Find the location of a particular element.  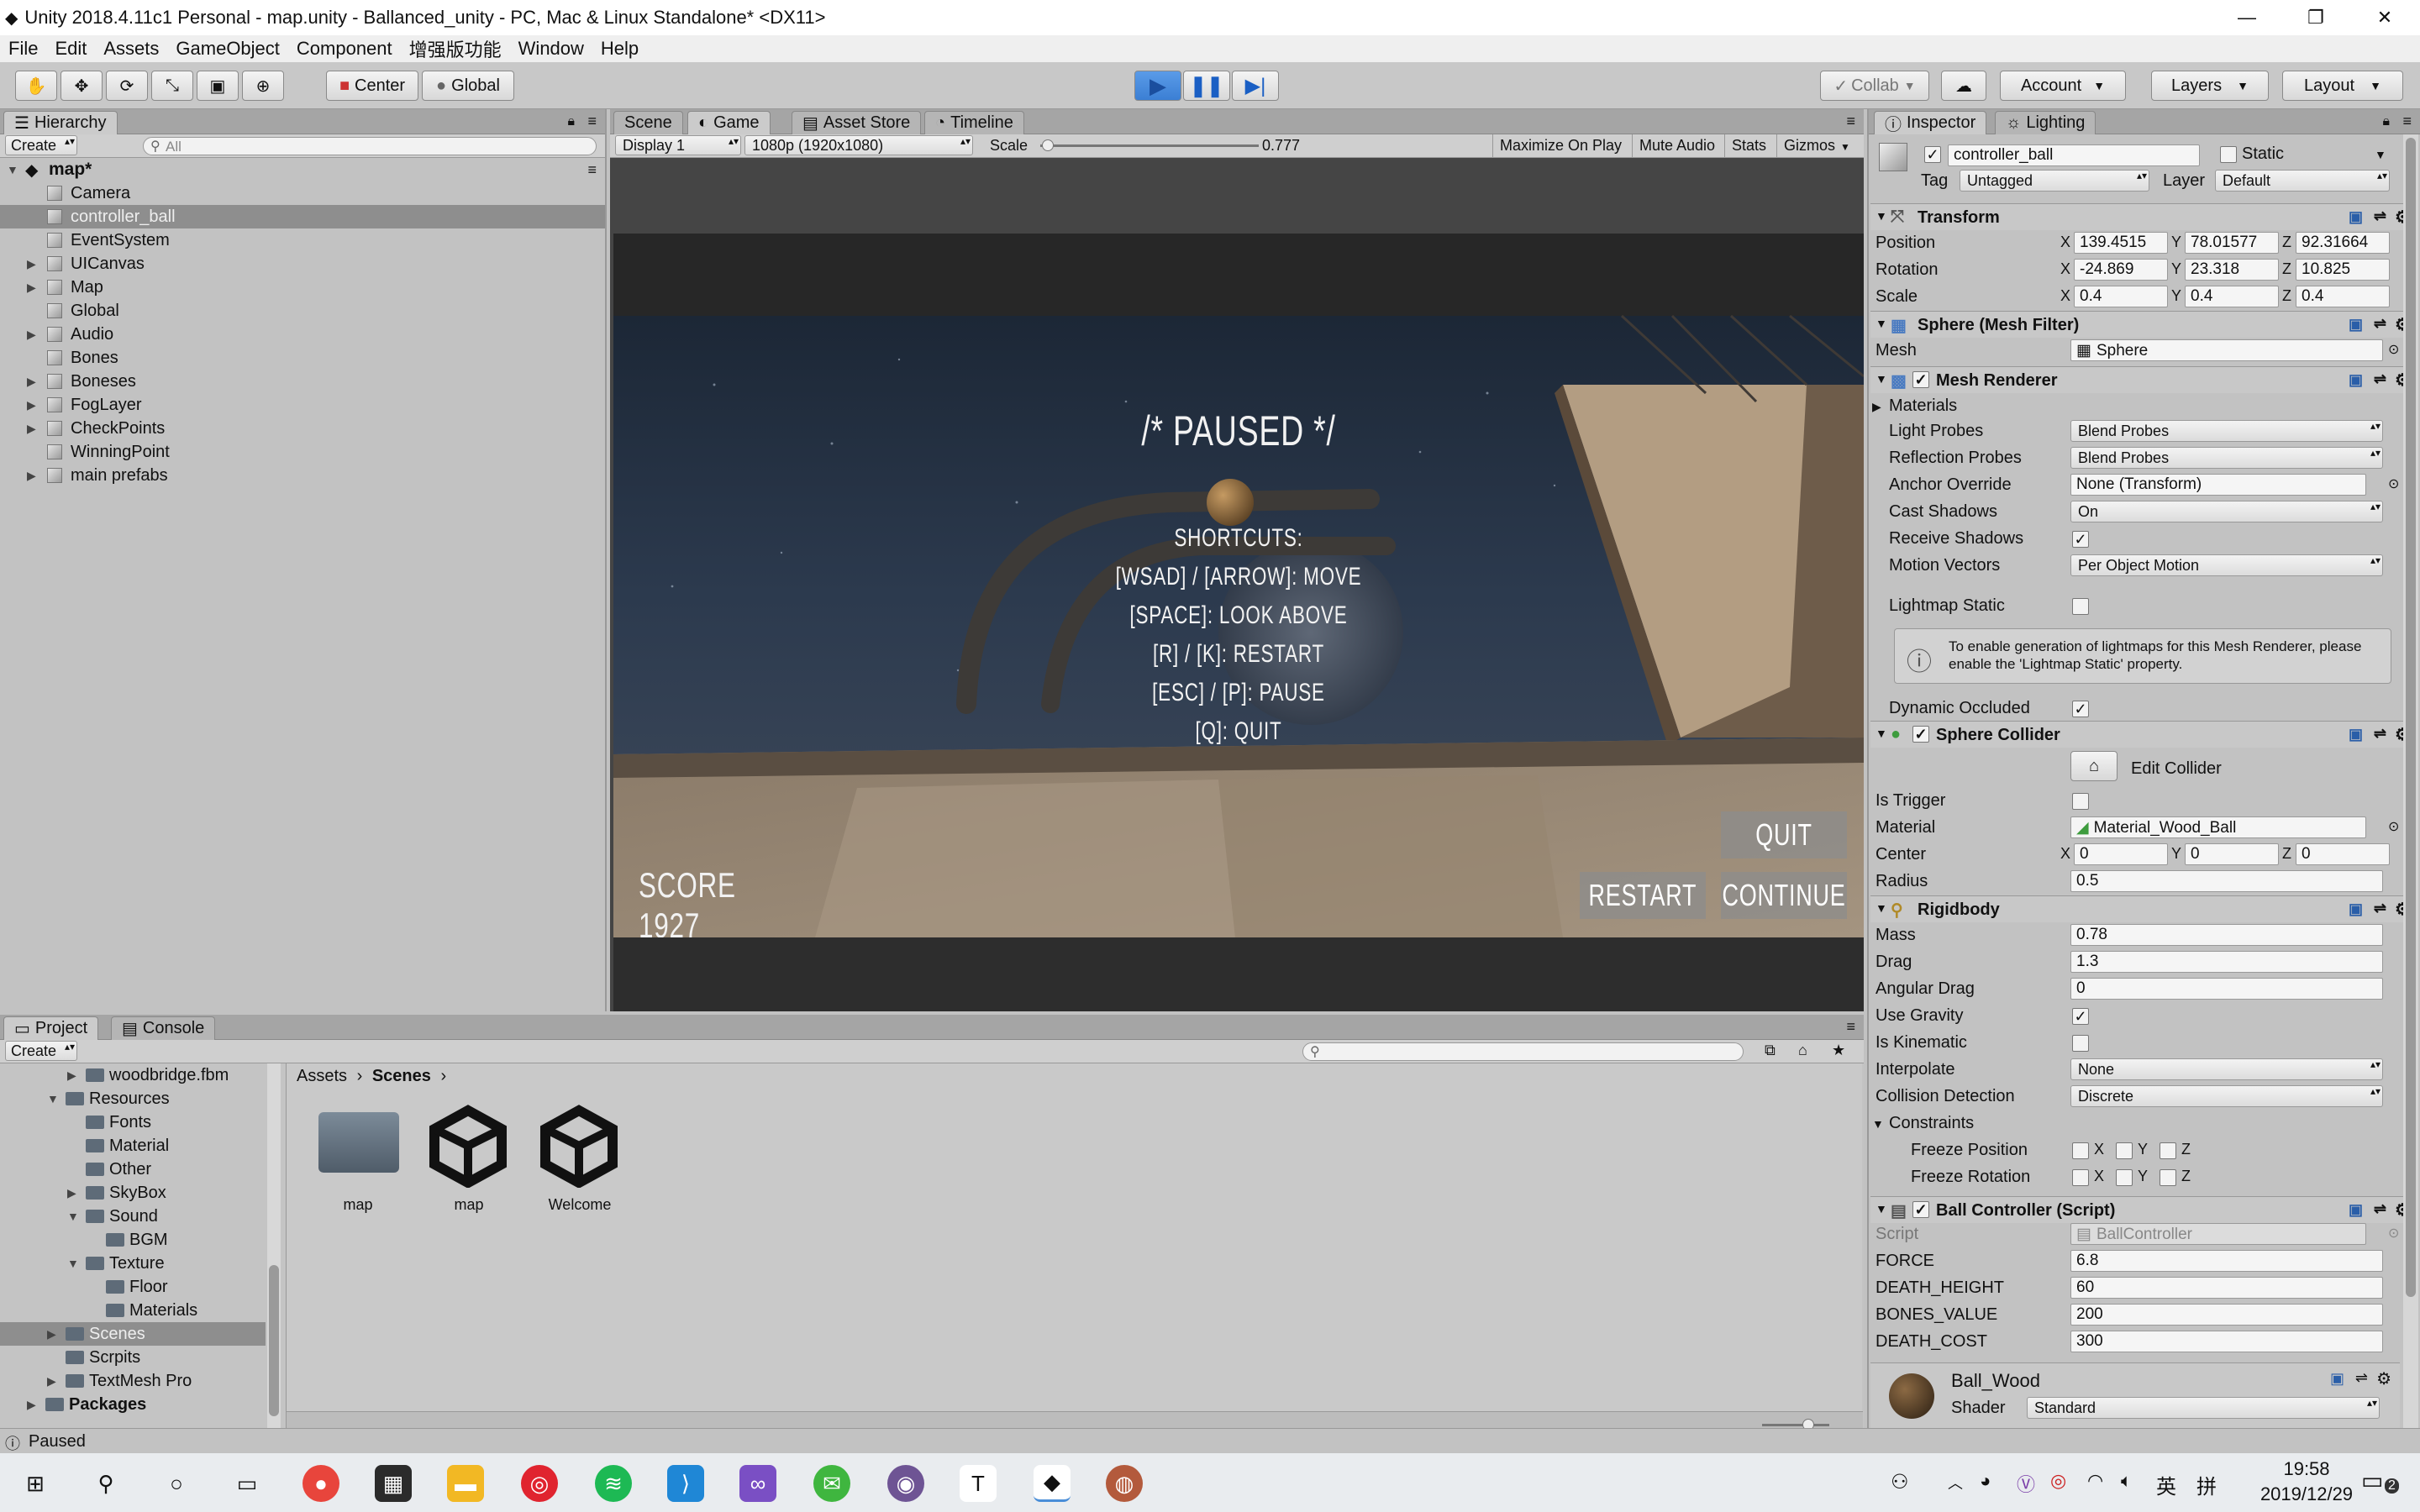

tab-console: ▤ Console is located at coordinates (163, 1028).